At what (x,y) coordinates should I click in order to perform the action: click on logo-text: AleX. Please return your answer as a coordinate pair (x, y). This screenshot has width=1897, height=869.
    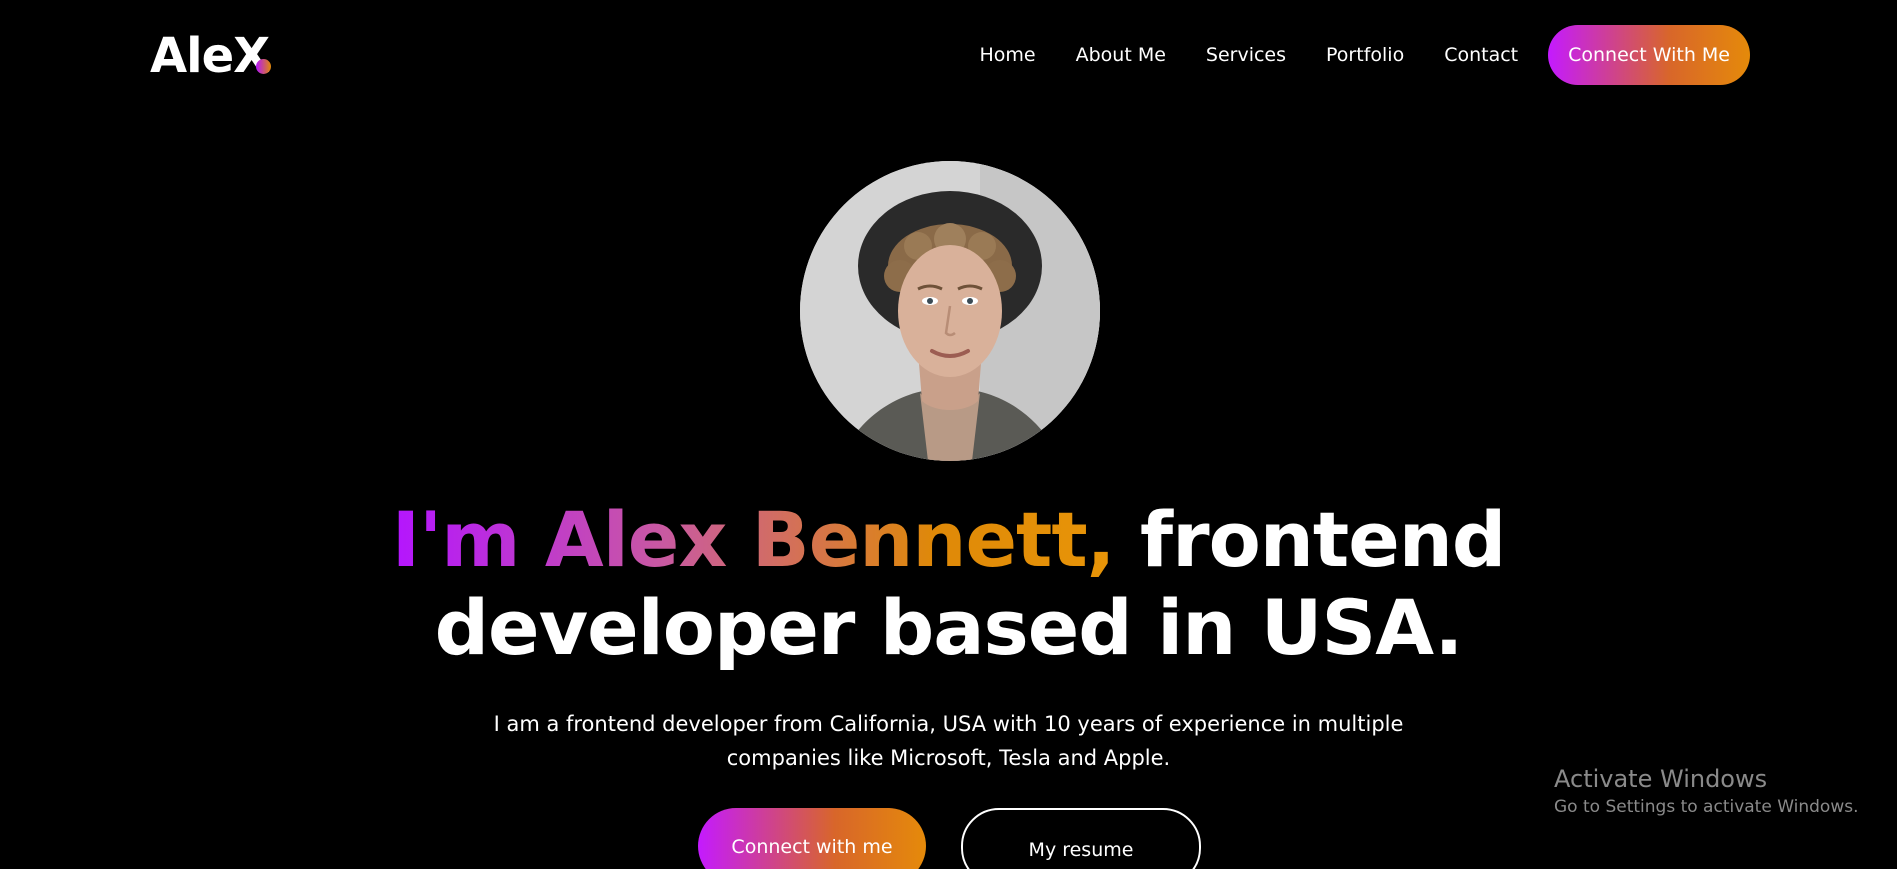
    Looking at the image, I should click on (210, 56).